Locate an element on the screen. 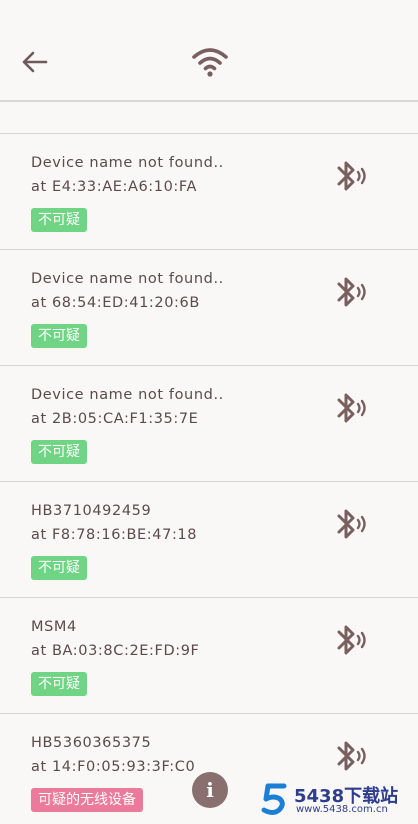 This screenshot has width=418, height=824. info-button: i is located at coordinates (210, 790).